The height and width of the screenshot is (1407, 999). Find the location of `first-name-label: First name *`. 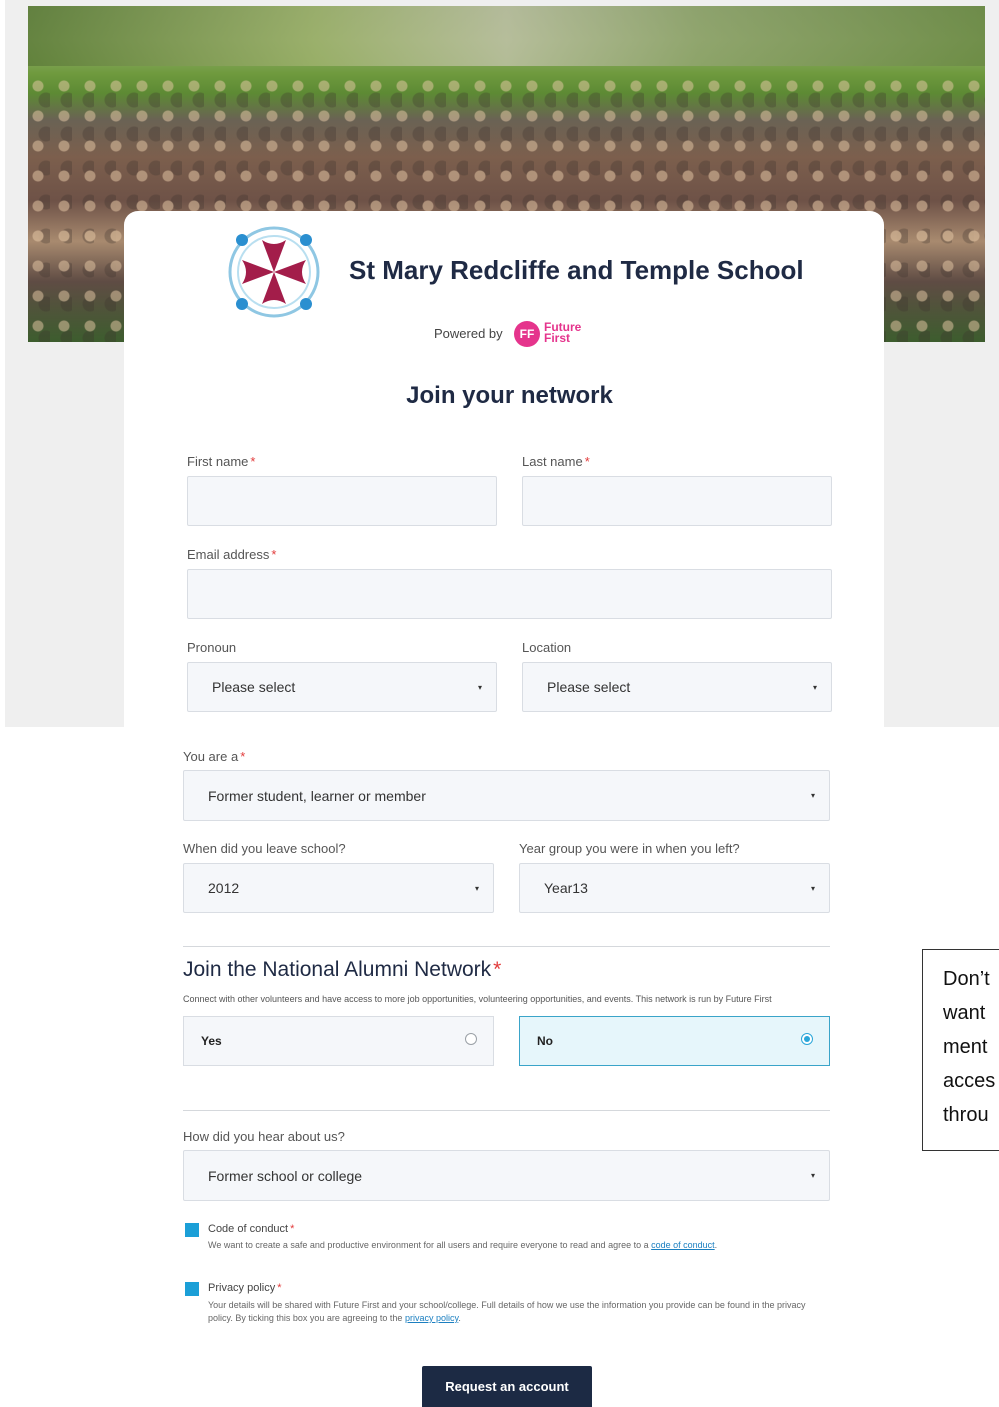

first-name-label: First name * is located at coordinates (221, 461).